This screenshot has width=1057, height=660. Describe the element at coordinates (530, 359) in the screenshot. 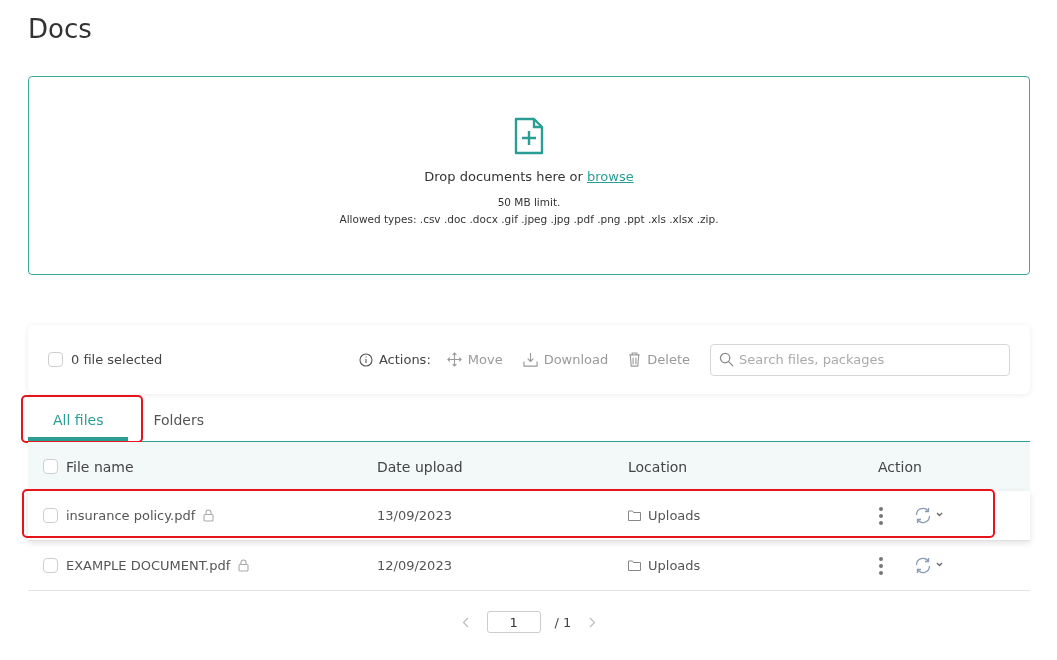

I see `download-icon` at that location.